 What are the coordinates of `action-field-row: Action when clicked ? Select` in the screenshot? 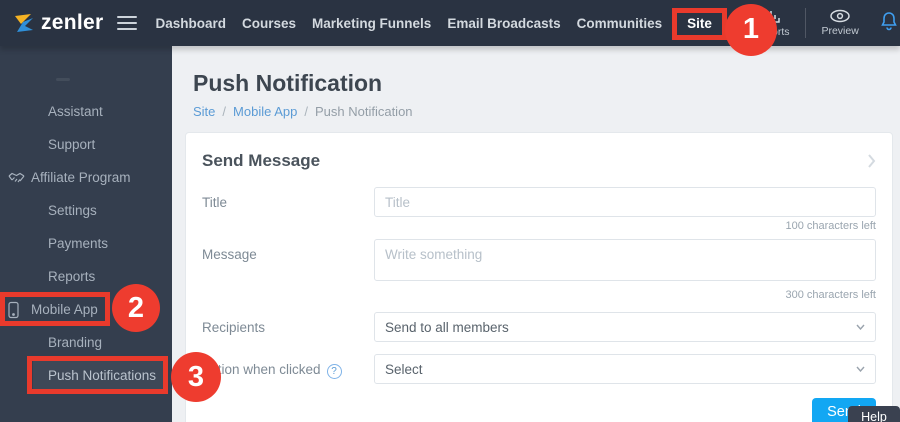 It's located at (539, 369).